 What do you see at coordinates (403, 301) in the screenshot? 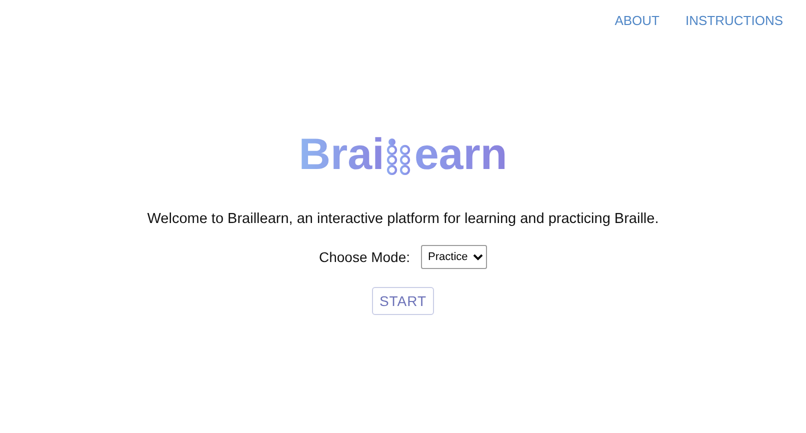
I see `start-button: START` at bounding box center [403, 301].